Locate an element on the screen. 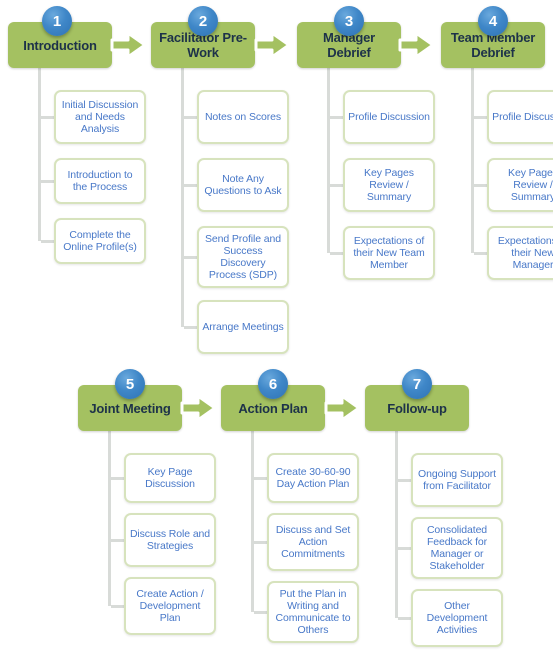 Image resolution: width=553 pixels, height=664 pixels. step-number-label: 1 is located at coordinates (57, 21).